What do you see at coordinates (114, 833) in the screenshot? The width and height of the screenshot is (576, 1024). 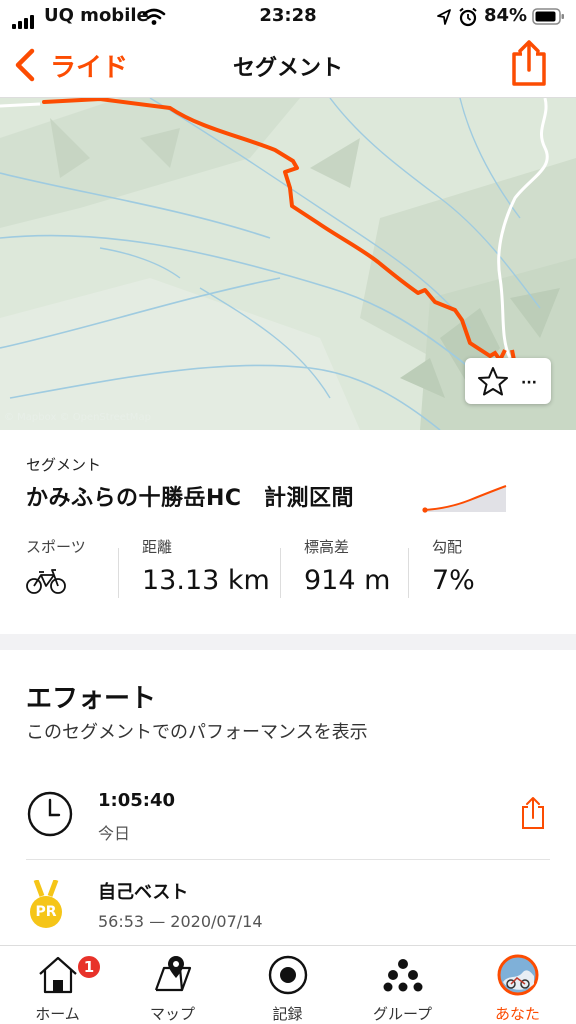 I see `effort-date: 今日` at bounding box center [114, 833].